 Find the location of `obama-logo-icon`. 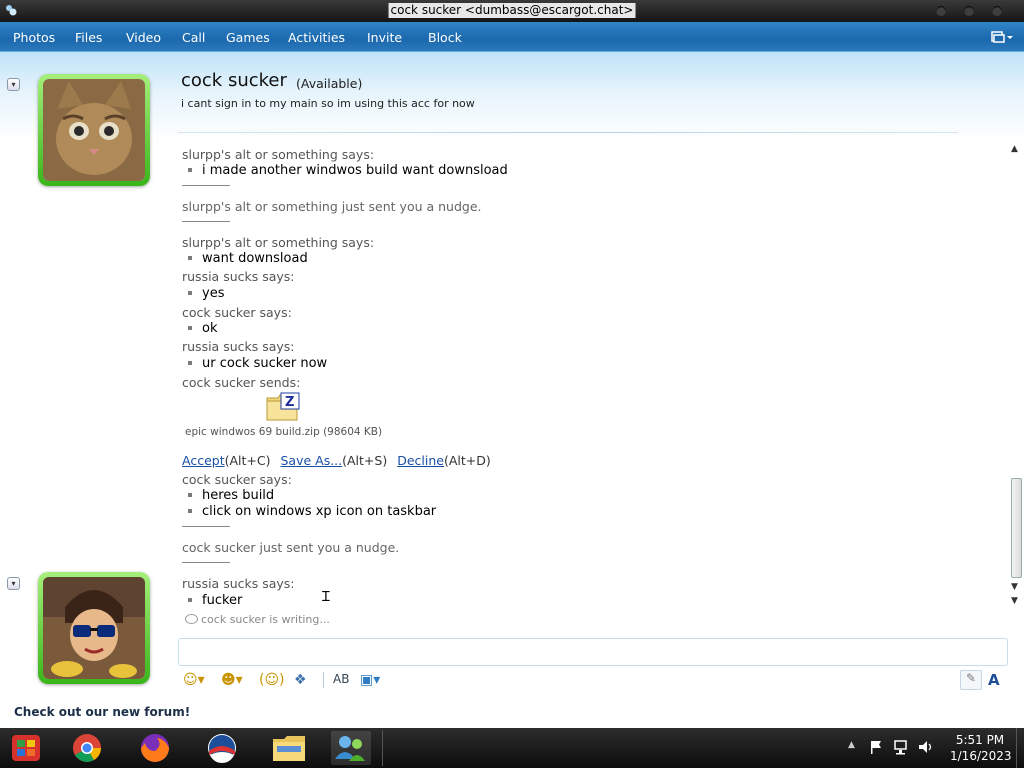

obama-logo-icon is located at coordinates (222, 748).